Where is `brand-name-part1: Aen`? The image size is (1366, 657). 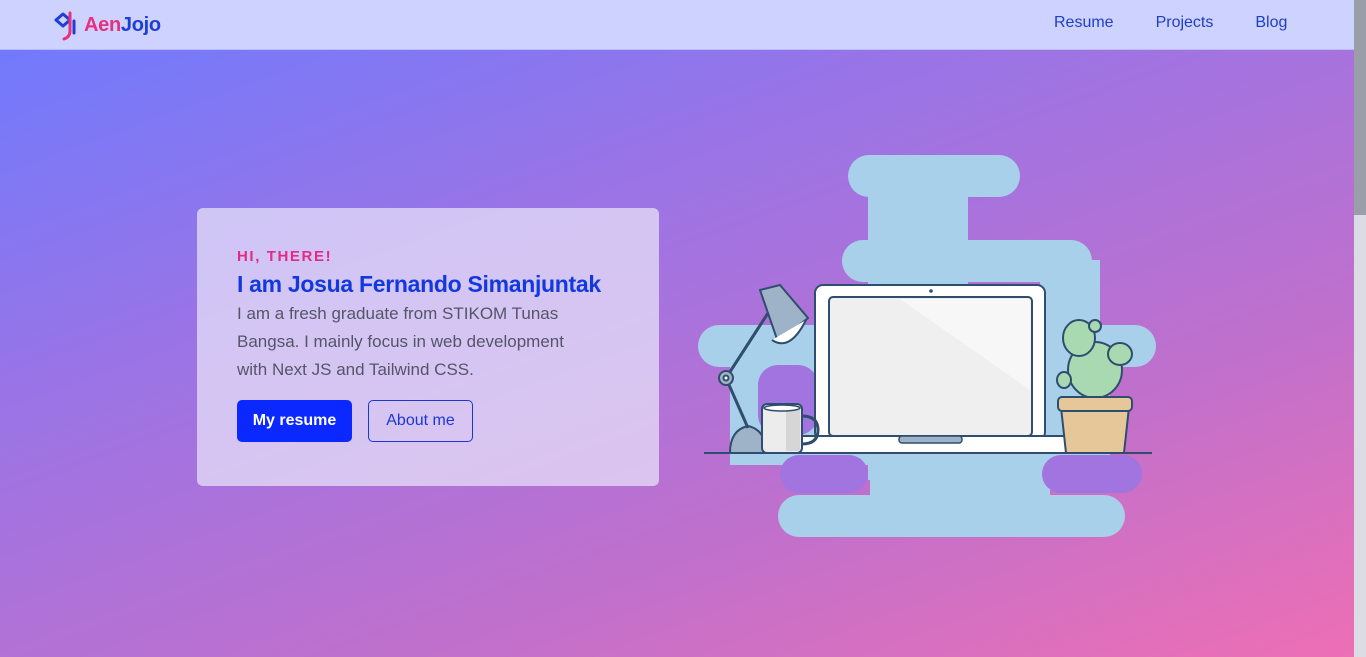 brand-name-part1: Aen is located at coordinates (102, 24).